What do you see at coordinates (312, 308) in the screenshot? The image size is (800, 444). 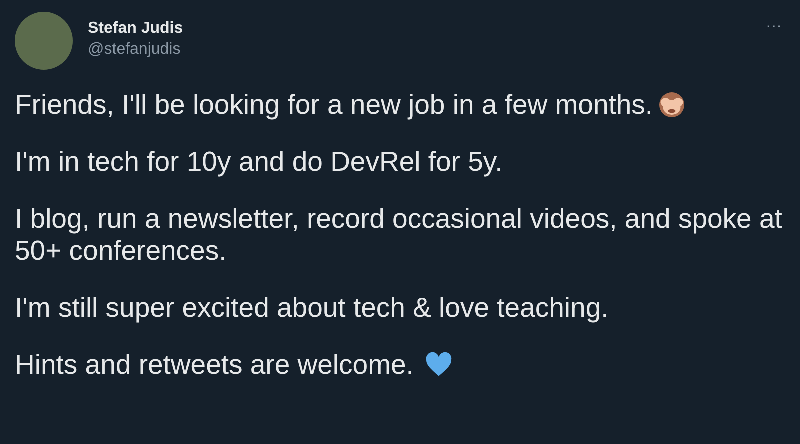 I see `tweet-text: I'm still super excited about tech & love teaching.` at bounding box center [312, 308].